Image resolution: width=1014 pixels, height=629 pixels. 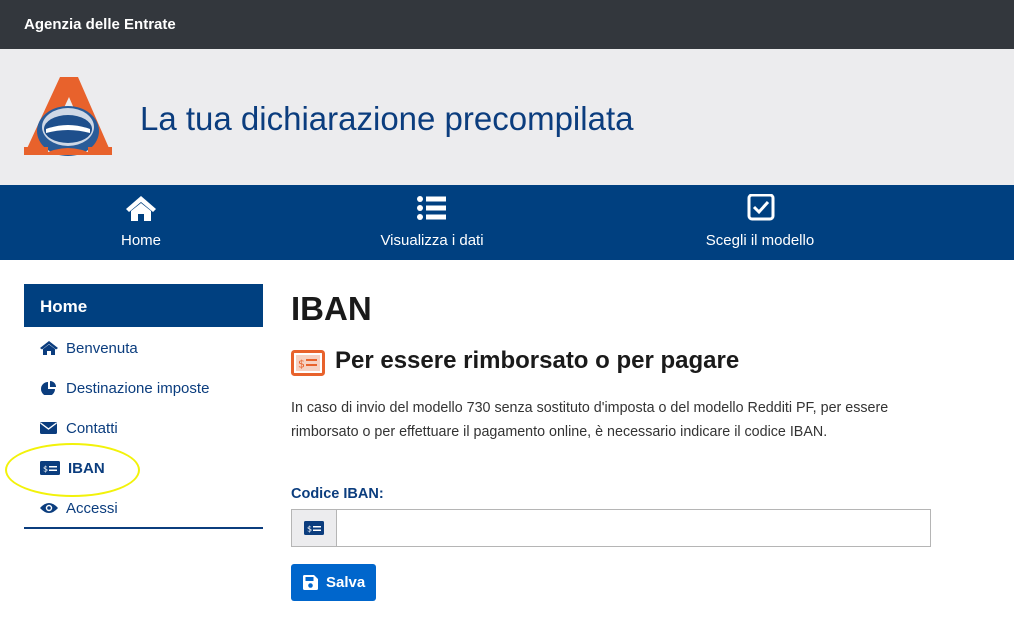 I want to click on sidebar-item-label: Destinazione imposte, so click(x=138, y=388).